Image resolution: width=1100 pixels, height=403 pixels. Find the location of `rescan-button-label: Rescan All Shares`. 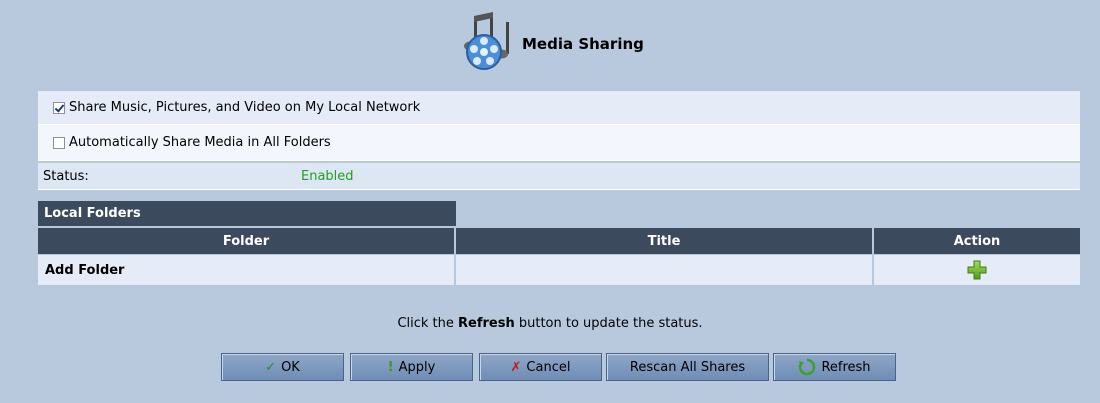

rescan-button-label: Rescan All Shares is located at coordinates (687, 367).